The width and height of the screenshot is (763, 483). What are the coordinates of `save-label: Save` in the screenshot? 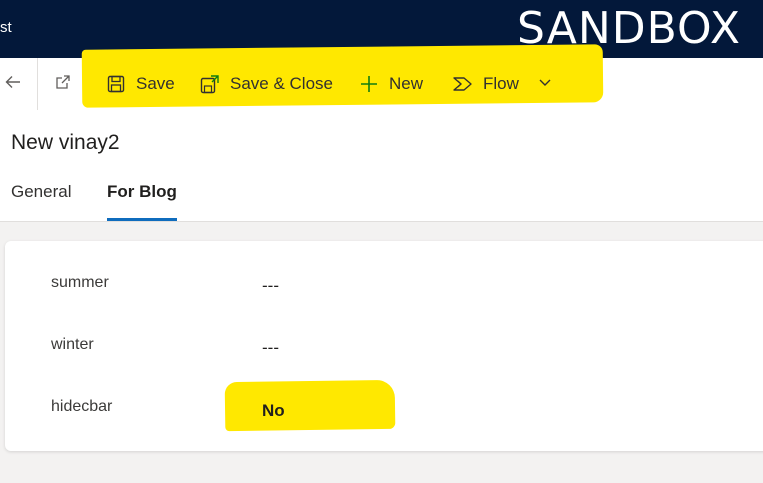 It's located at (155, 83).